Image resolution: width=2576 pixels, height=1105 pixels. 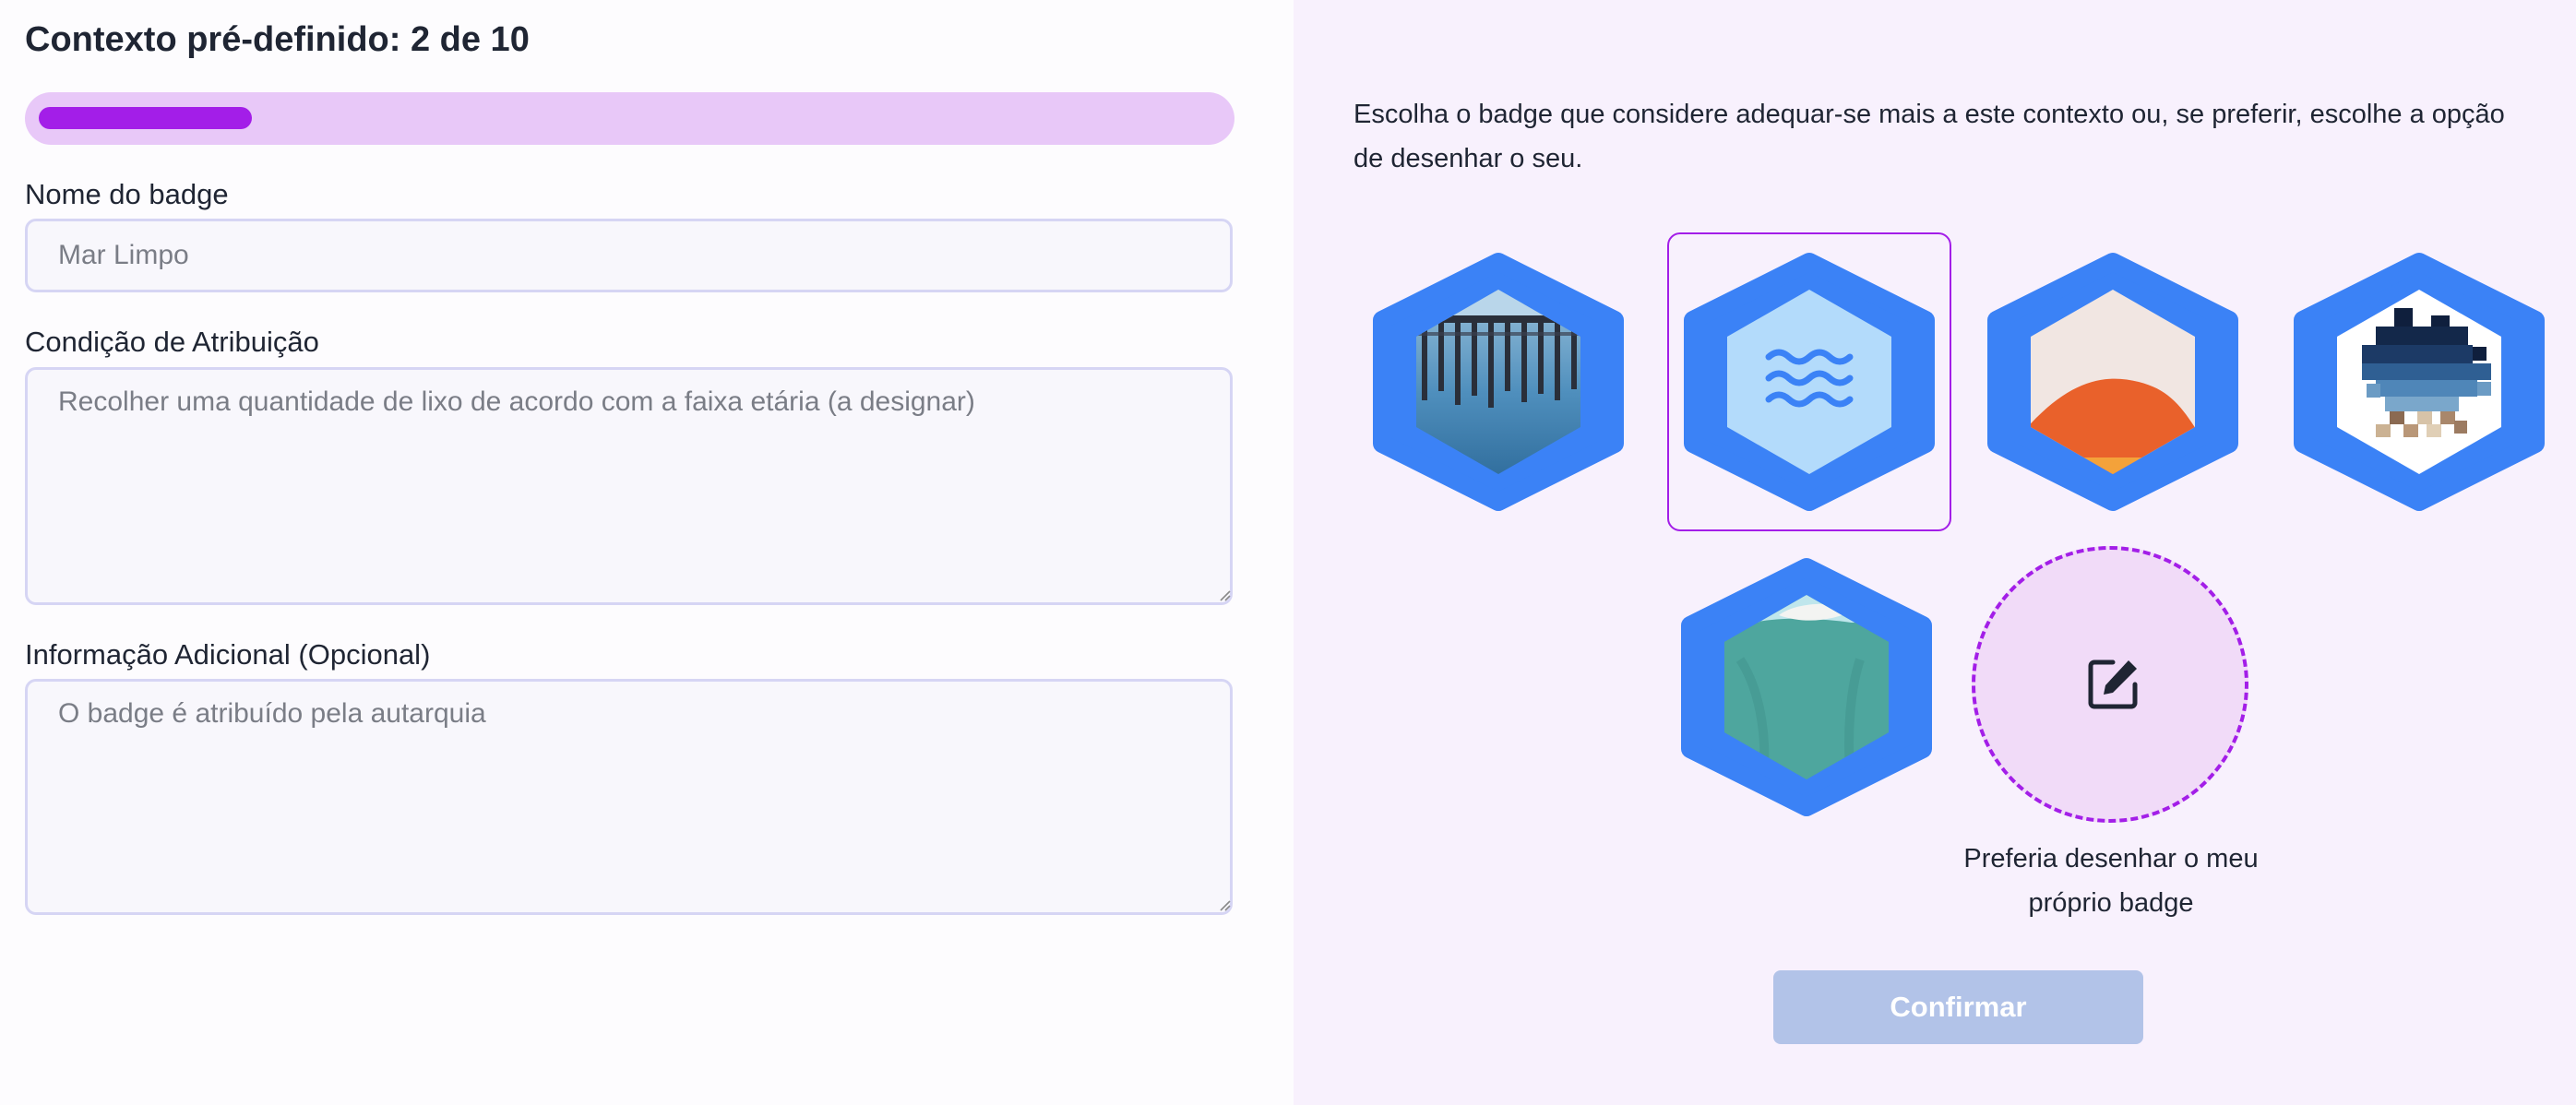 I want to click on waves-icon-badge-icon, so click(x=1809, y=382).